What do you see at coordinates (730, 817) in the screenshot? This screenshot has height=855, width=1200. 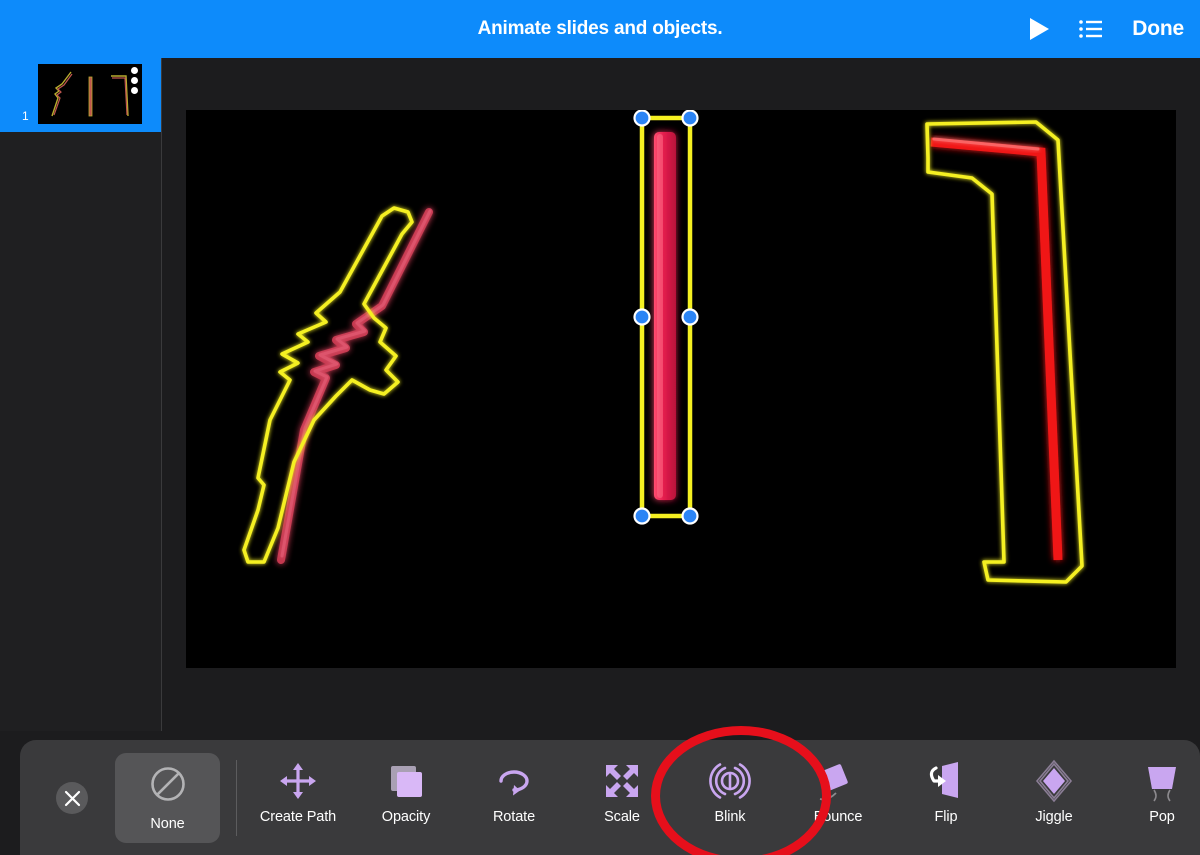 I see `effect-blink-label: Blink` at bounding box center [730, 817].